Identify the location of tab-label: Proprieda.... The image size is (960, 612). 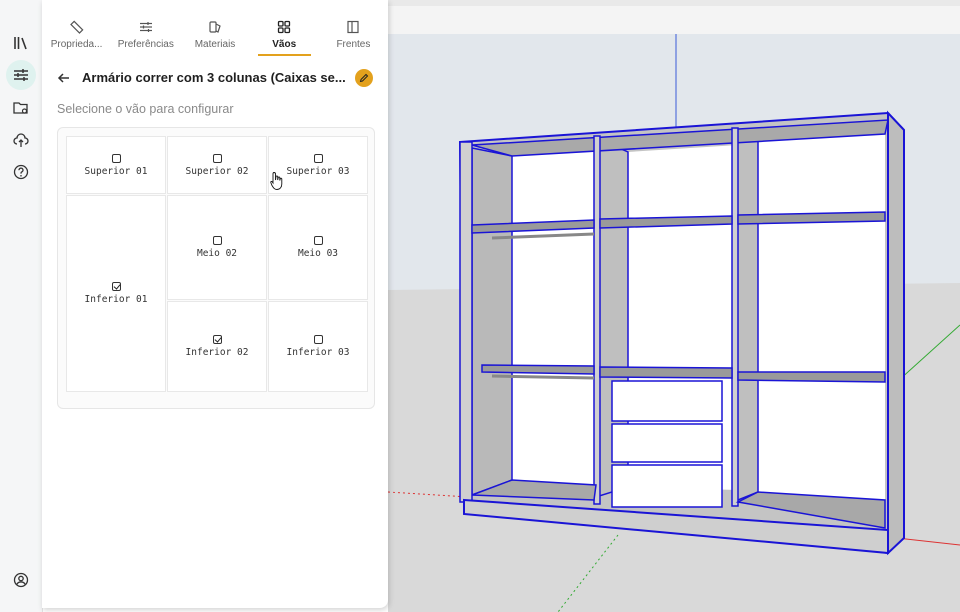
(76, 44).